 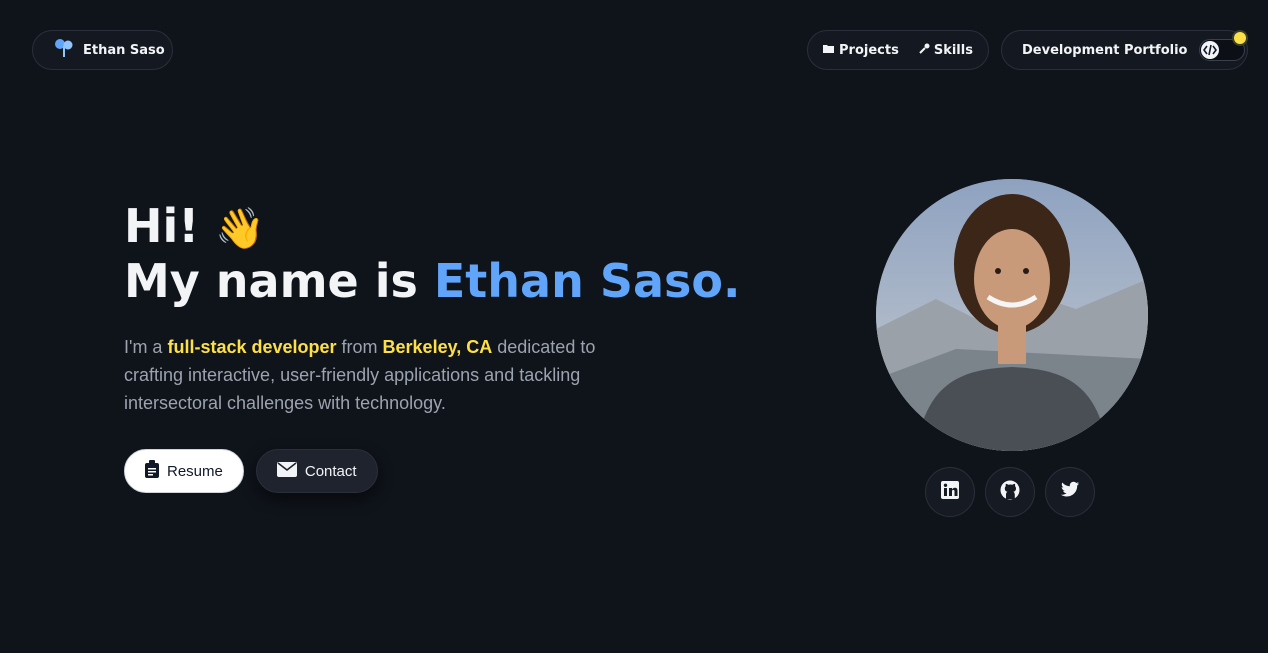 What do you see at coordinates (252, 347) in the screenshot?
I see `bio-highlight-role: full-stack developer` at bounding box center [252, 347].